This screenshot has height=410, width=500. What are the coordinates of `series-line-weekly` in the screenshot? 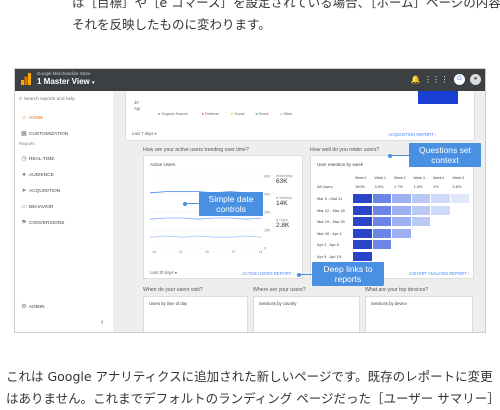 It's located at (206, 218).